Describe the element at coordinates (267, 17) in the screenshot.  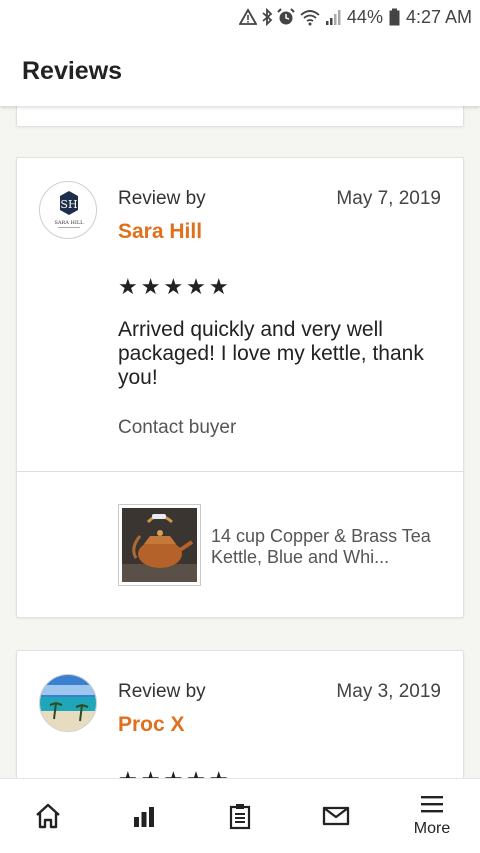
I see `bluetooth-icon` at that location.